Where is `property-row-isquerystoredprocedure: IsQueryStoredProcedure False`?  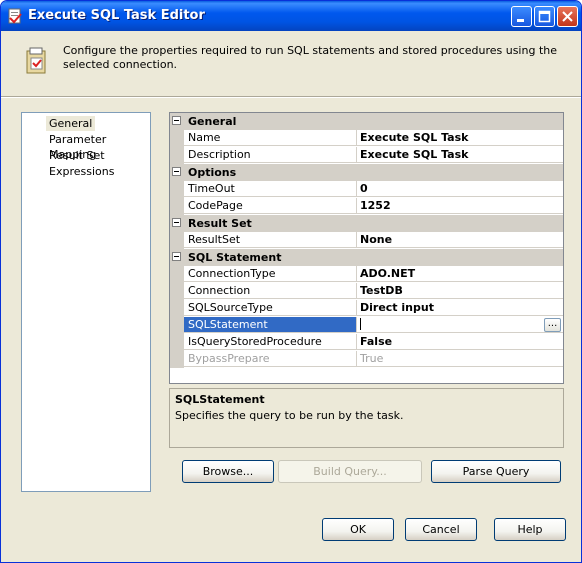 property-row-isquerystoredprocedure: IsQueryStoredProcedure False is located at coordinates (366, 342).